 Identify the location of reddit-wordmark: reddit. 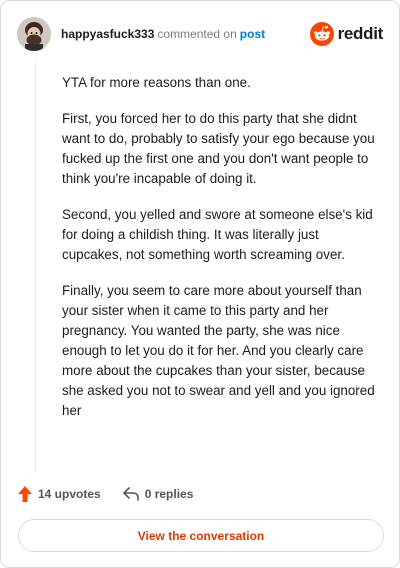
(360, 33).